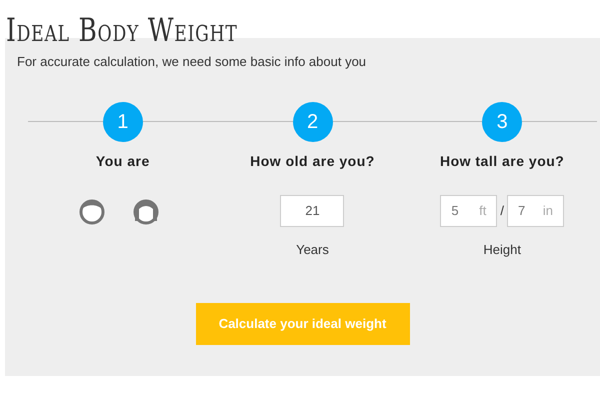 The width and height of the screenshot is (600, 400). Describe the element at coordinates (122, 122) in the screenshot. I see `step-number: 1` at that location.